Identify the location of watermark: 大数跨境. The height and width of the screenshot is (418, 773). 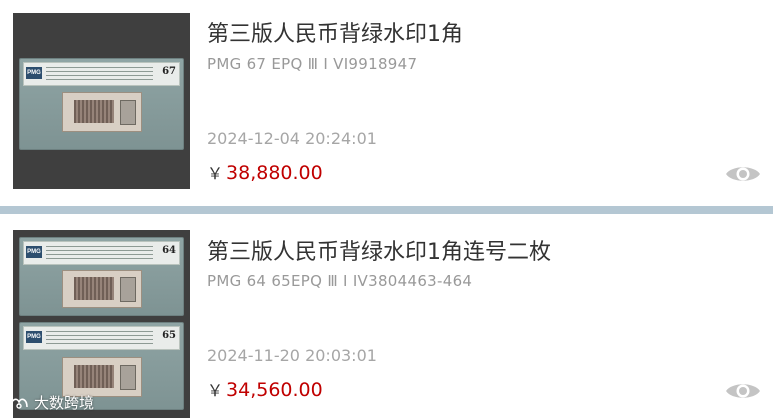
(51, 402).